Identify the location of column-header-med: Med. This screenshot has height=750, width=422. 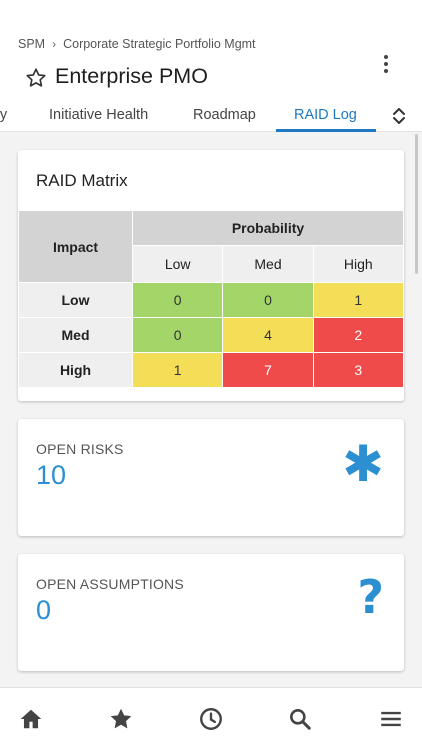
(268, 264).